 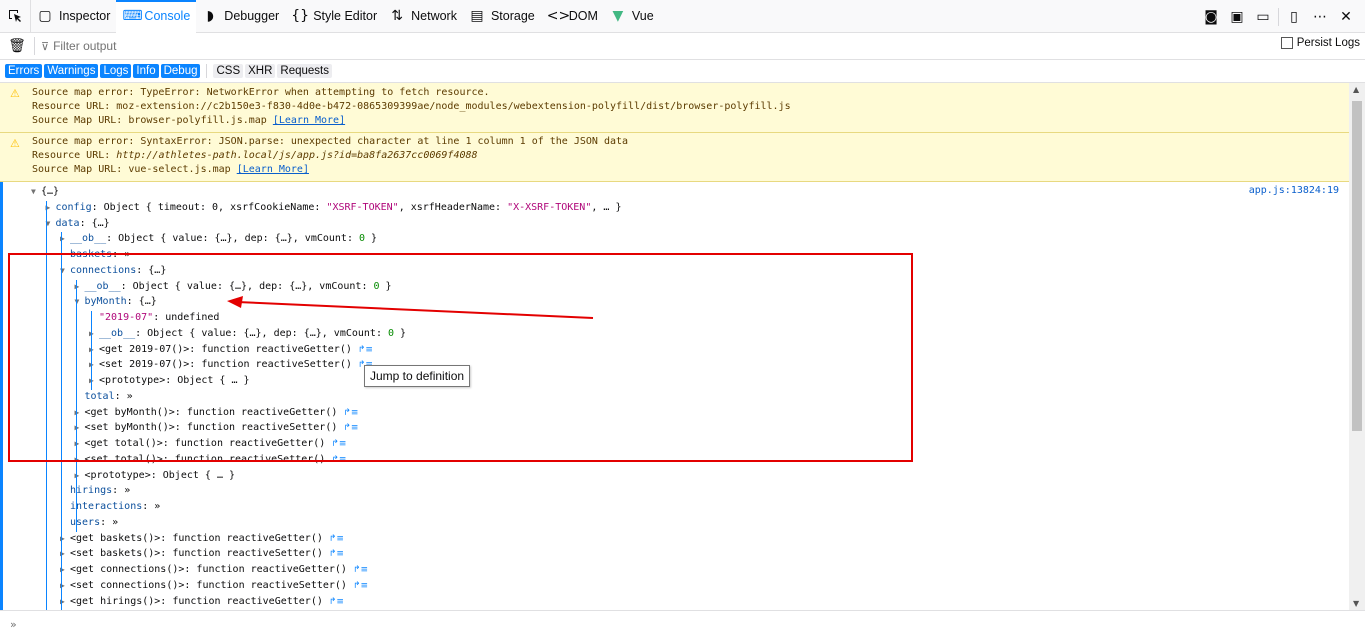 I want to click on property-value: : Object { timeout: 0, xsrfCookieName:, so click(x=209, y=207).